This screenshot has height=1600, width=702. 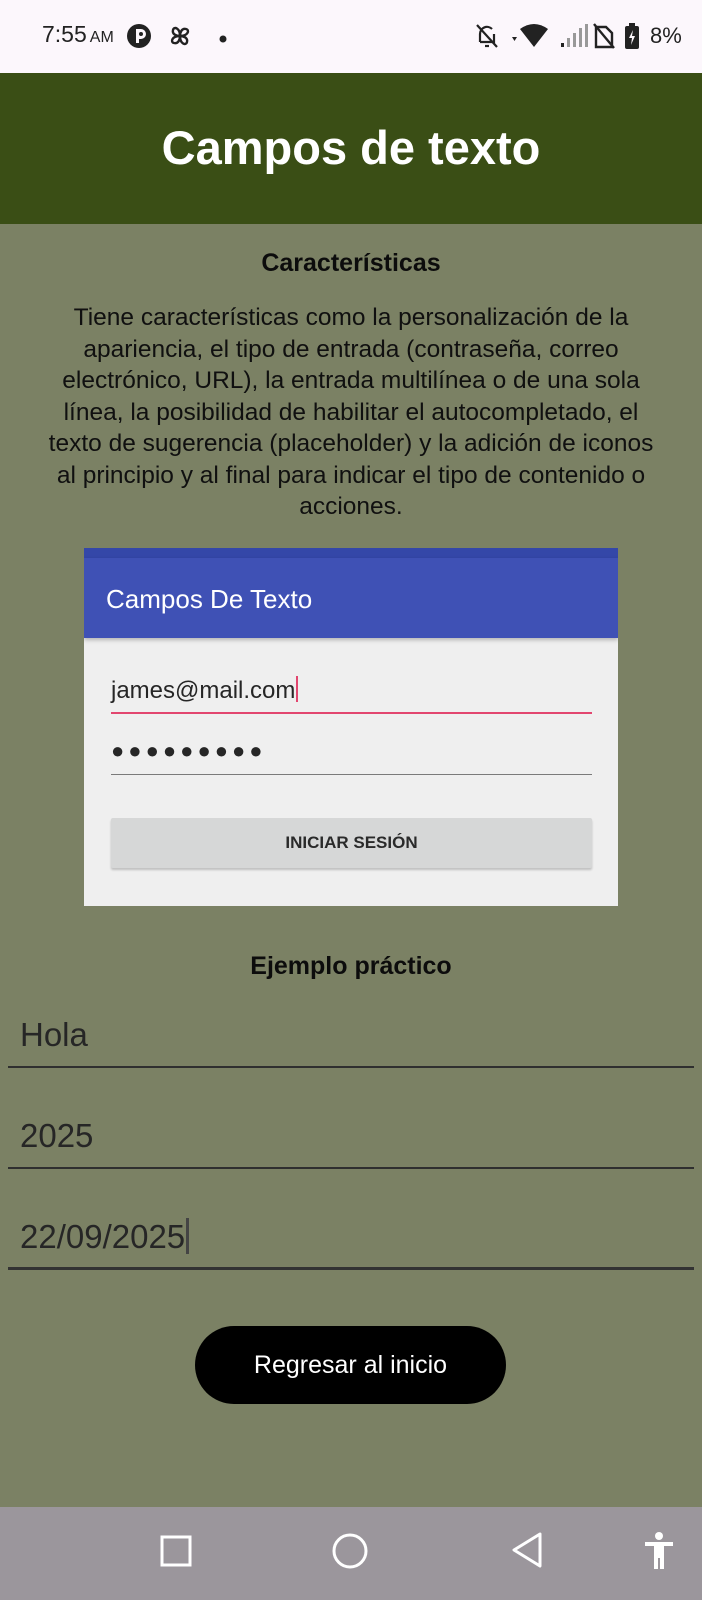 I want to click on features-heading: Características, so click(x=351, y=263).